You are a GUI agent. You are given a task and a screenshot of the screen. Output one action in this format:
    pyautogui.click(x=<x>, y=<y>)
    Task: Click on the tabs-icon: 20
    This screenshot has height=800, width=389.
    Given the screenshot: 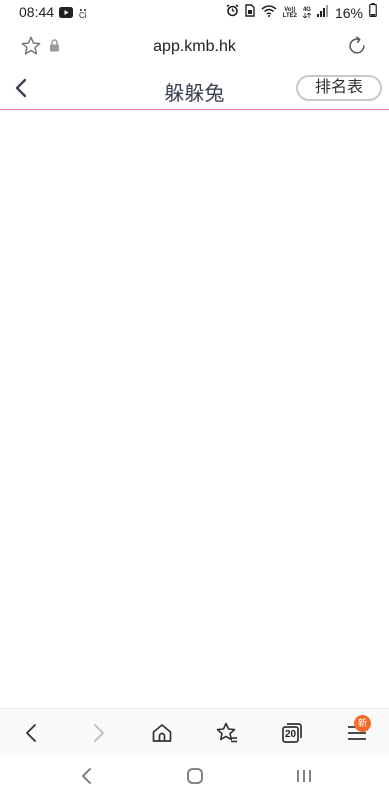 What is the action you would take?
    pyautogui.click(x=292, y=733)
    